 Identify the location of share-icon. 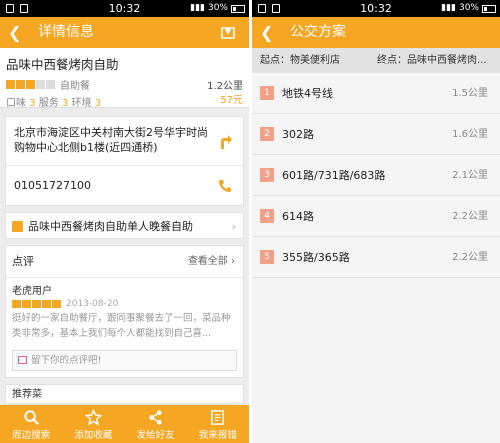
(155, 417).